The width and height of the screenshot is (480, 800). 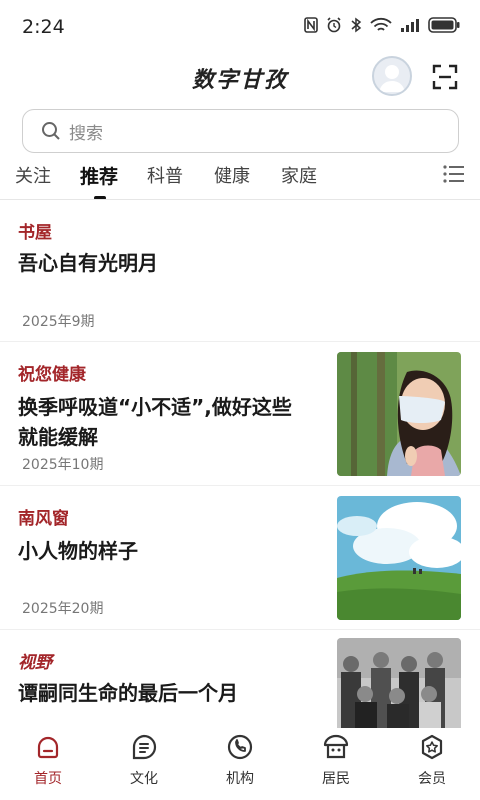 I want to click on tab-recommend: 推荐, so click(x=99, y=175).